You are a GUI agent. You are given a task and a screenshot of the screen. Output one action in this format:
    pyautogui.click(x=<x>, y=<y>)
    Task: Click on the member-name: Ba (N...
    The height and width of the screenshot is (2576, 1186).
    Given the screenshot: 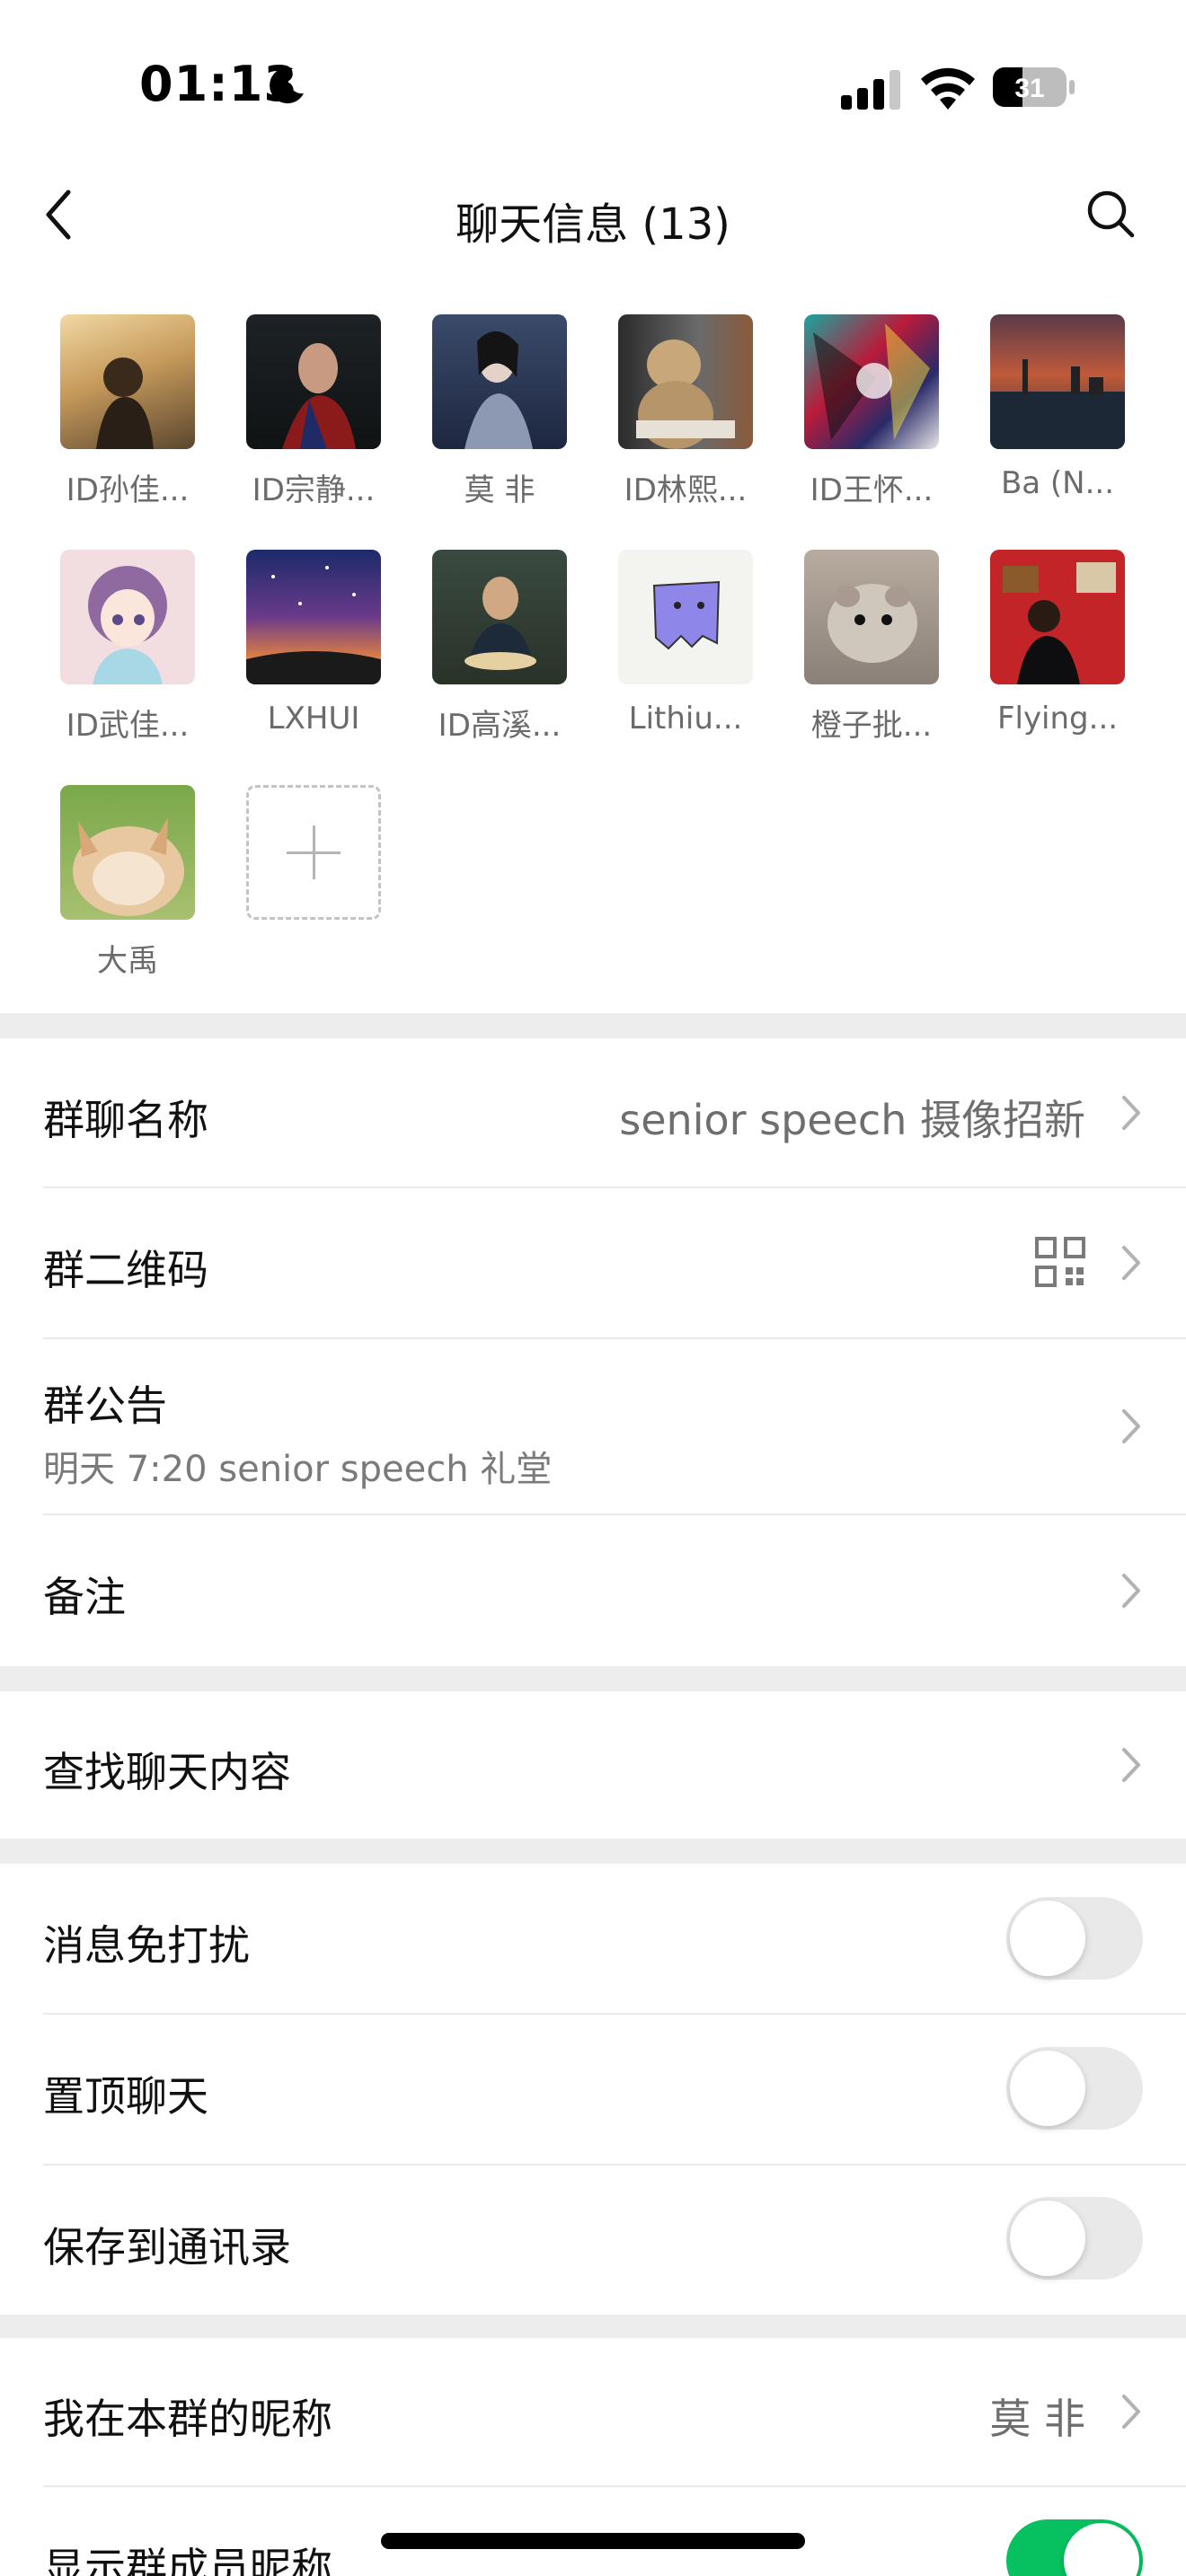 What is the action you would take?
    pyautogui.click(x=1057, y=483)
    